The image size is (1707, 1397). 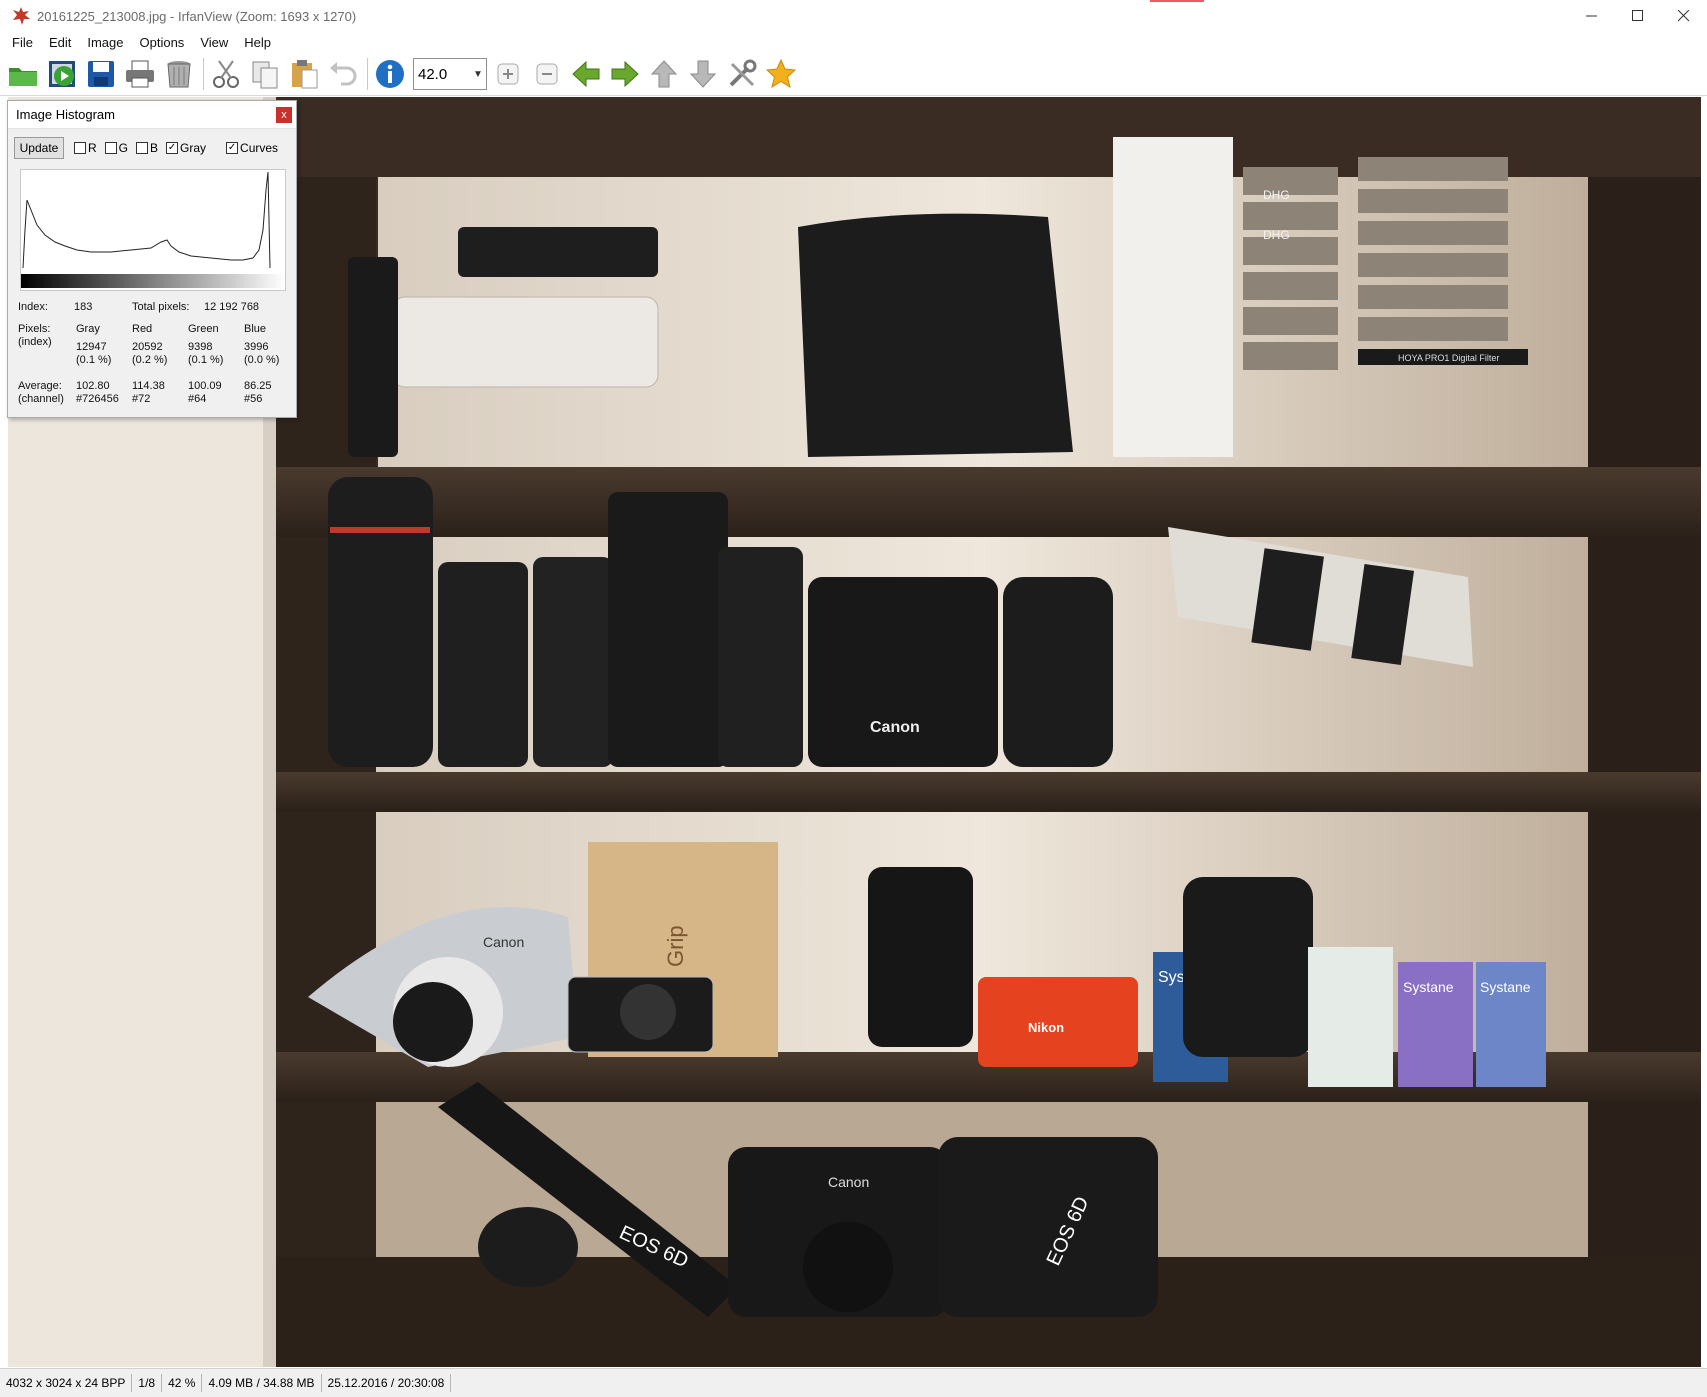 What do you see at coordinates (703, 74) in the screenshot?
I see `last-button` at bounding box center [703, 74].